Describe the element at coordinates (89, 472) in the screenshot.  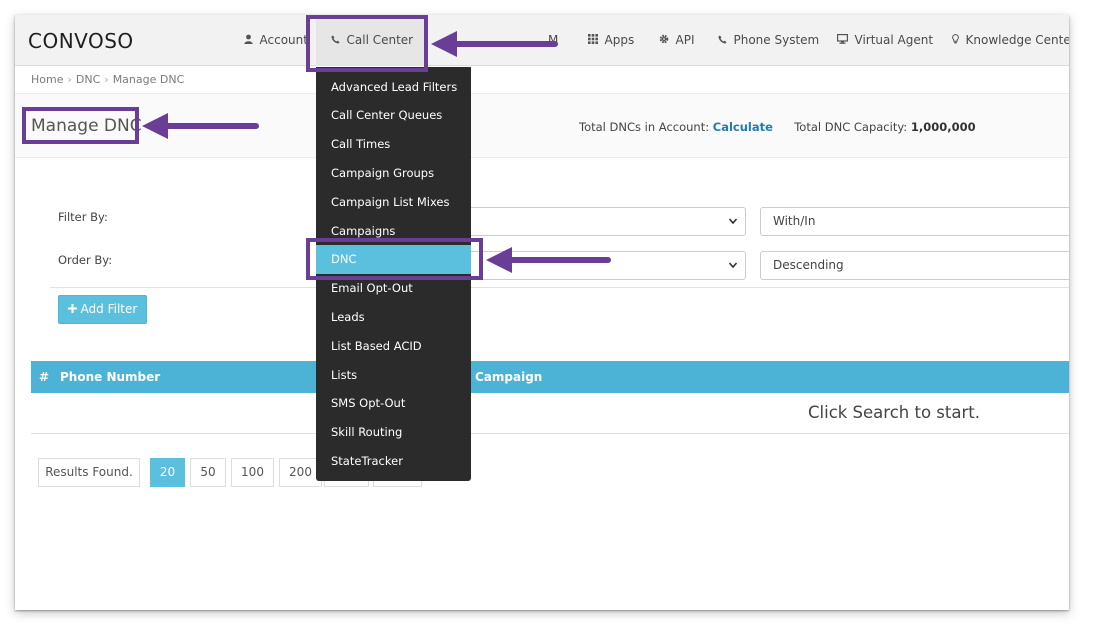
I see `results-found-label: Results Found.` at that location.